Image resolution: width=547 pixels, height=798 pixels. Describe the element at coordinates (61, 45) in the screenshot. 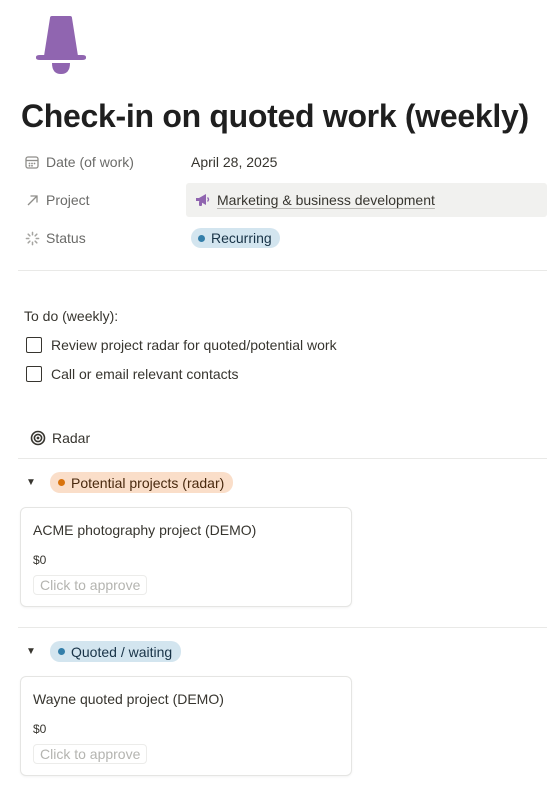

I see `bell-icon` at that location.